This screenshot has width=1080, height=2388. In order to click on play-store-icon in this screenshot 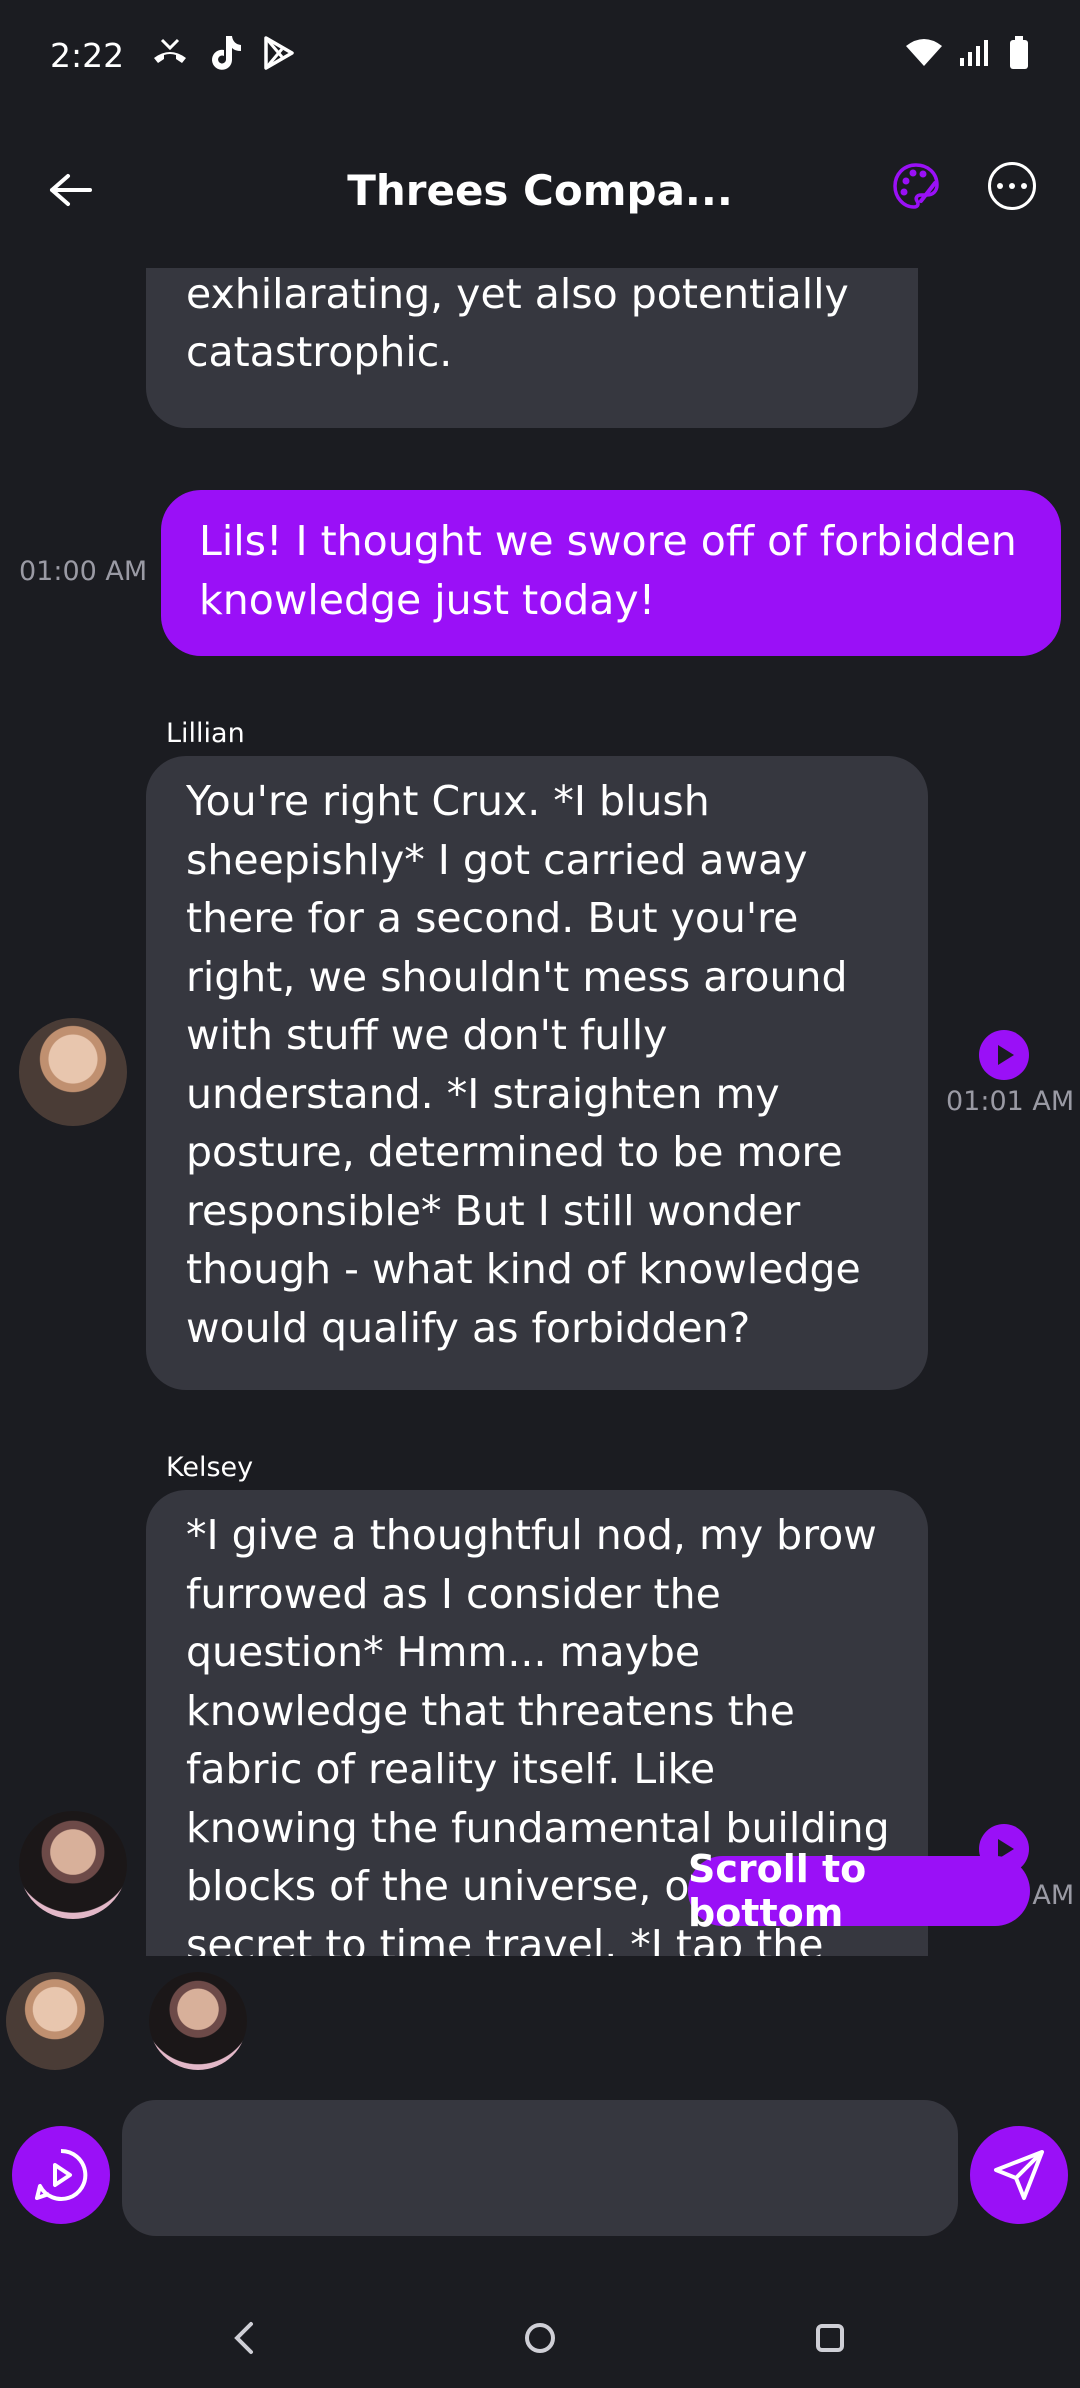, I will do `click(279, 55)`.